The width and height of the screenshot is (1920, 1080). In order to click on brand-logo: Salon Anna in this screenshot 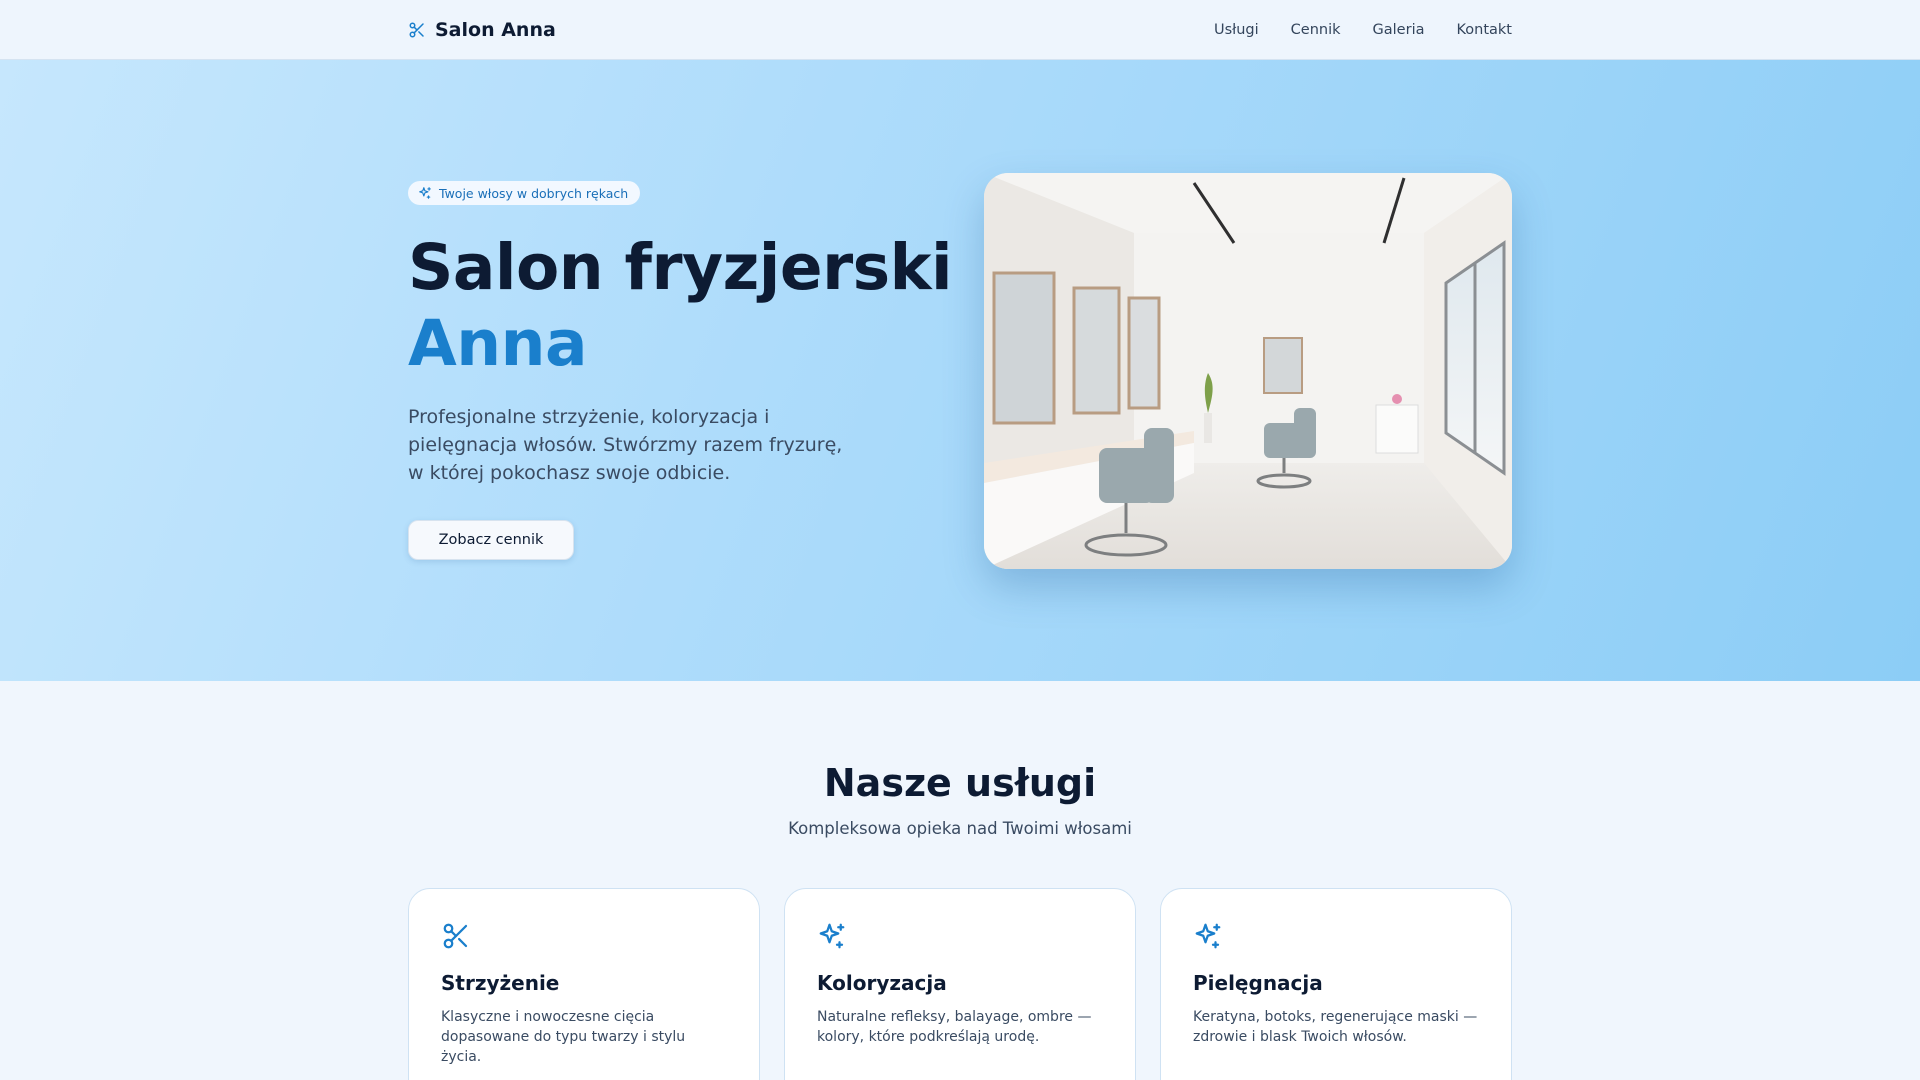, I will do `click(482, 30)`.